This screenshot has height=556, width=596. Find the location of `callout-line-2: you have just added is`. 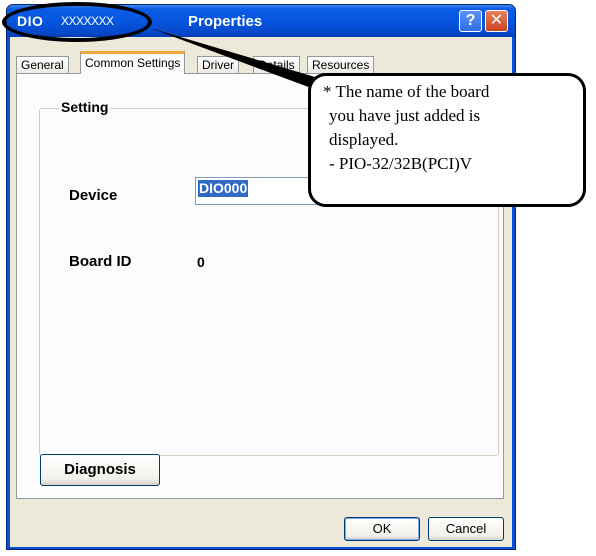

callout-line-2: you have just added is is located at coordinates (405, 115).